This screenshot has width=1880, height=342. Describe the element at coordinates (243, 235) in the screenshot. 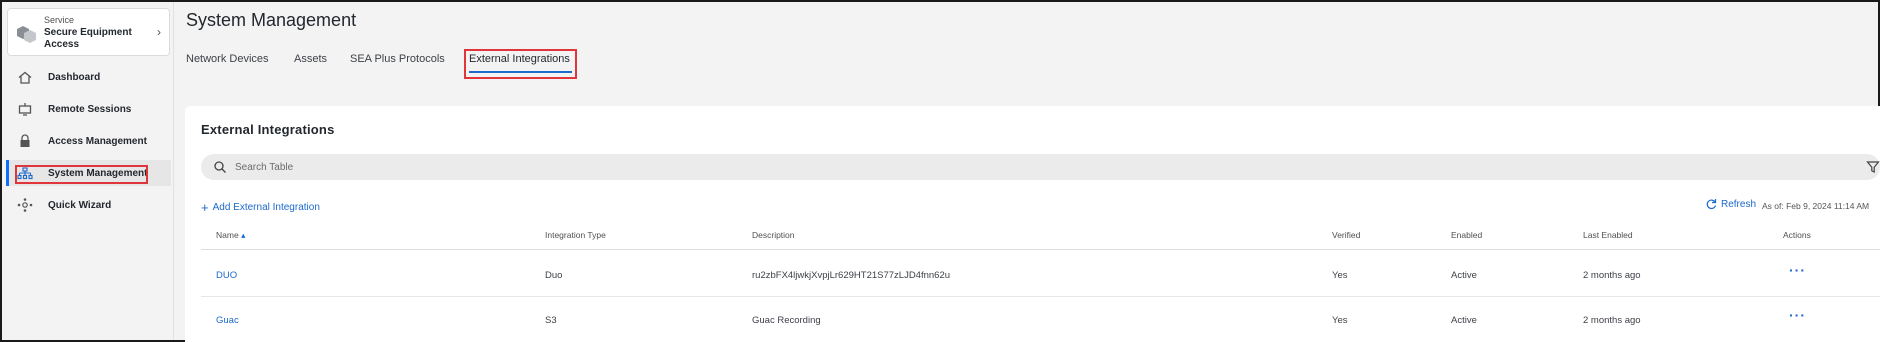

I see `sort-ascending-icon: ▴` at that location.